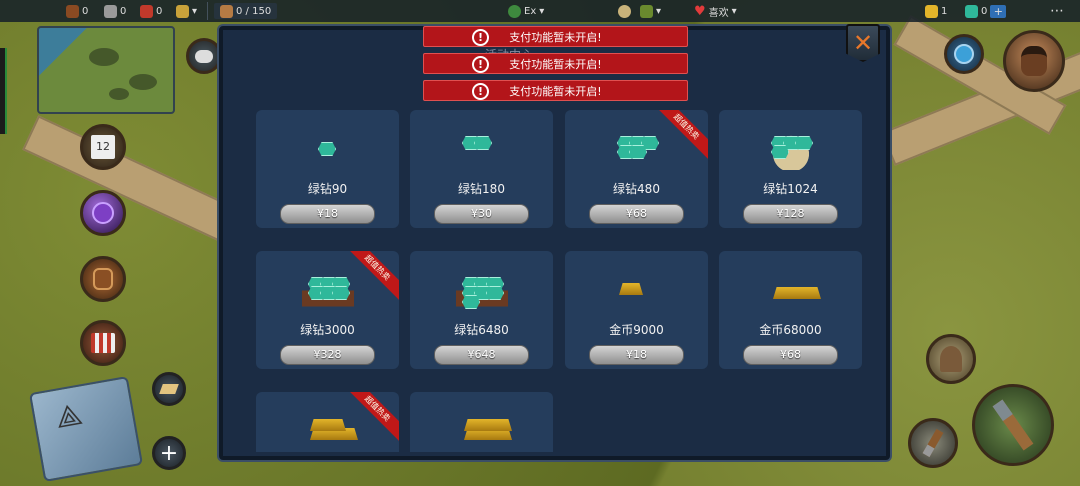 The width and height of the screenshot is (1080, 486). I want to click on stone-resource: 0, so click(115, 11).